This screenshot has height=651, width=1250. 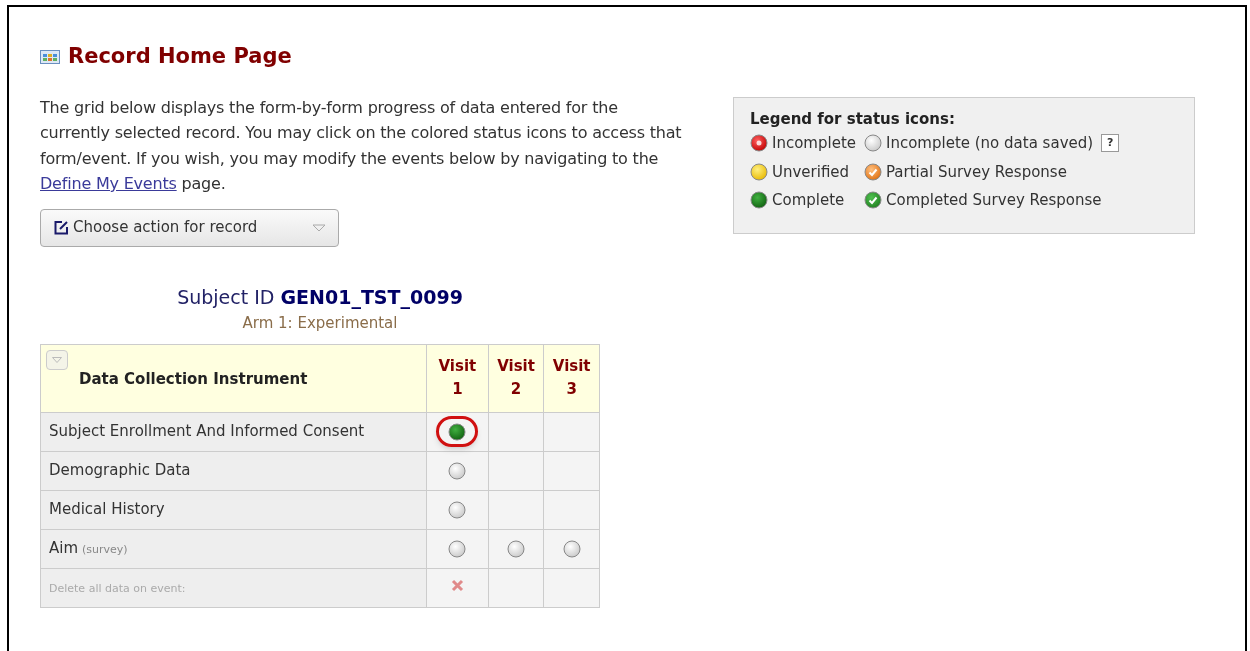 I want to click on intro-paragraph: The grid below displays the form-by-form progress of data entered for the currently selected record. You may click on the colored status icons to access that form/event. If you wish, you may modify the events below by navigating to the Define My Events page., so click(x=361, y=145).